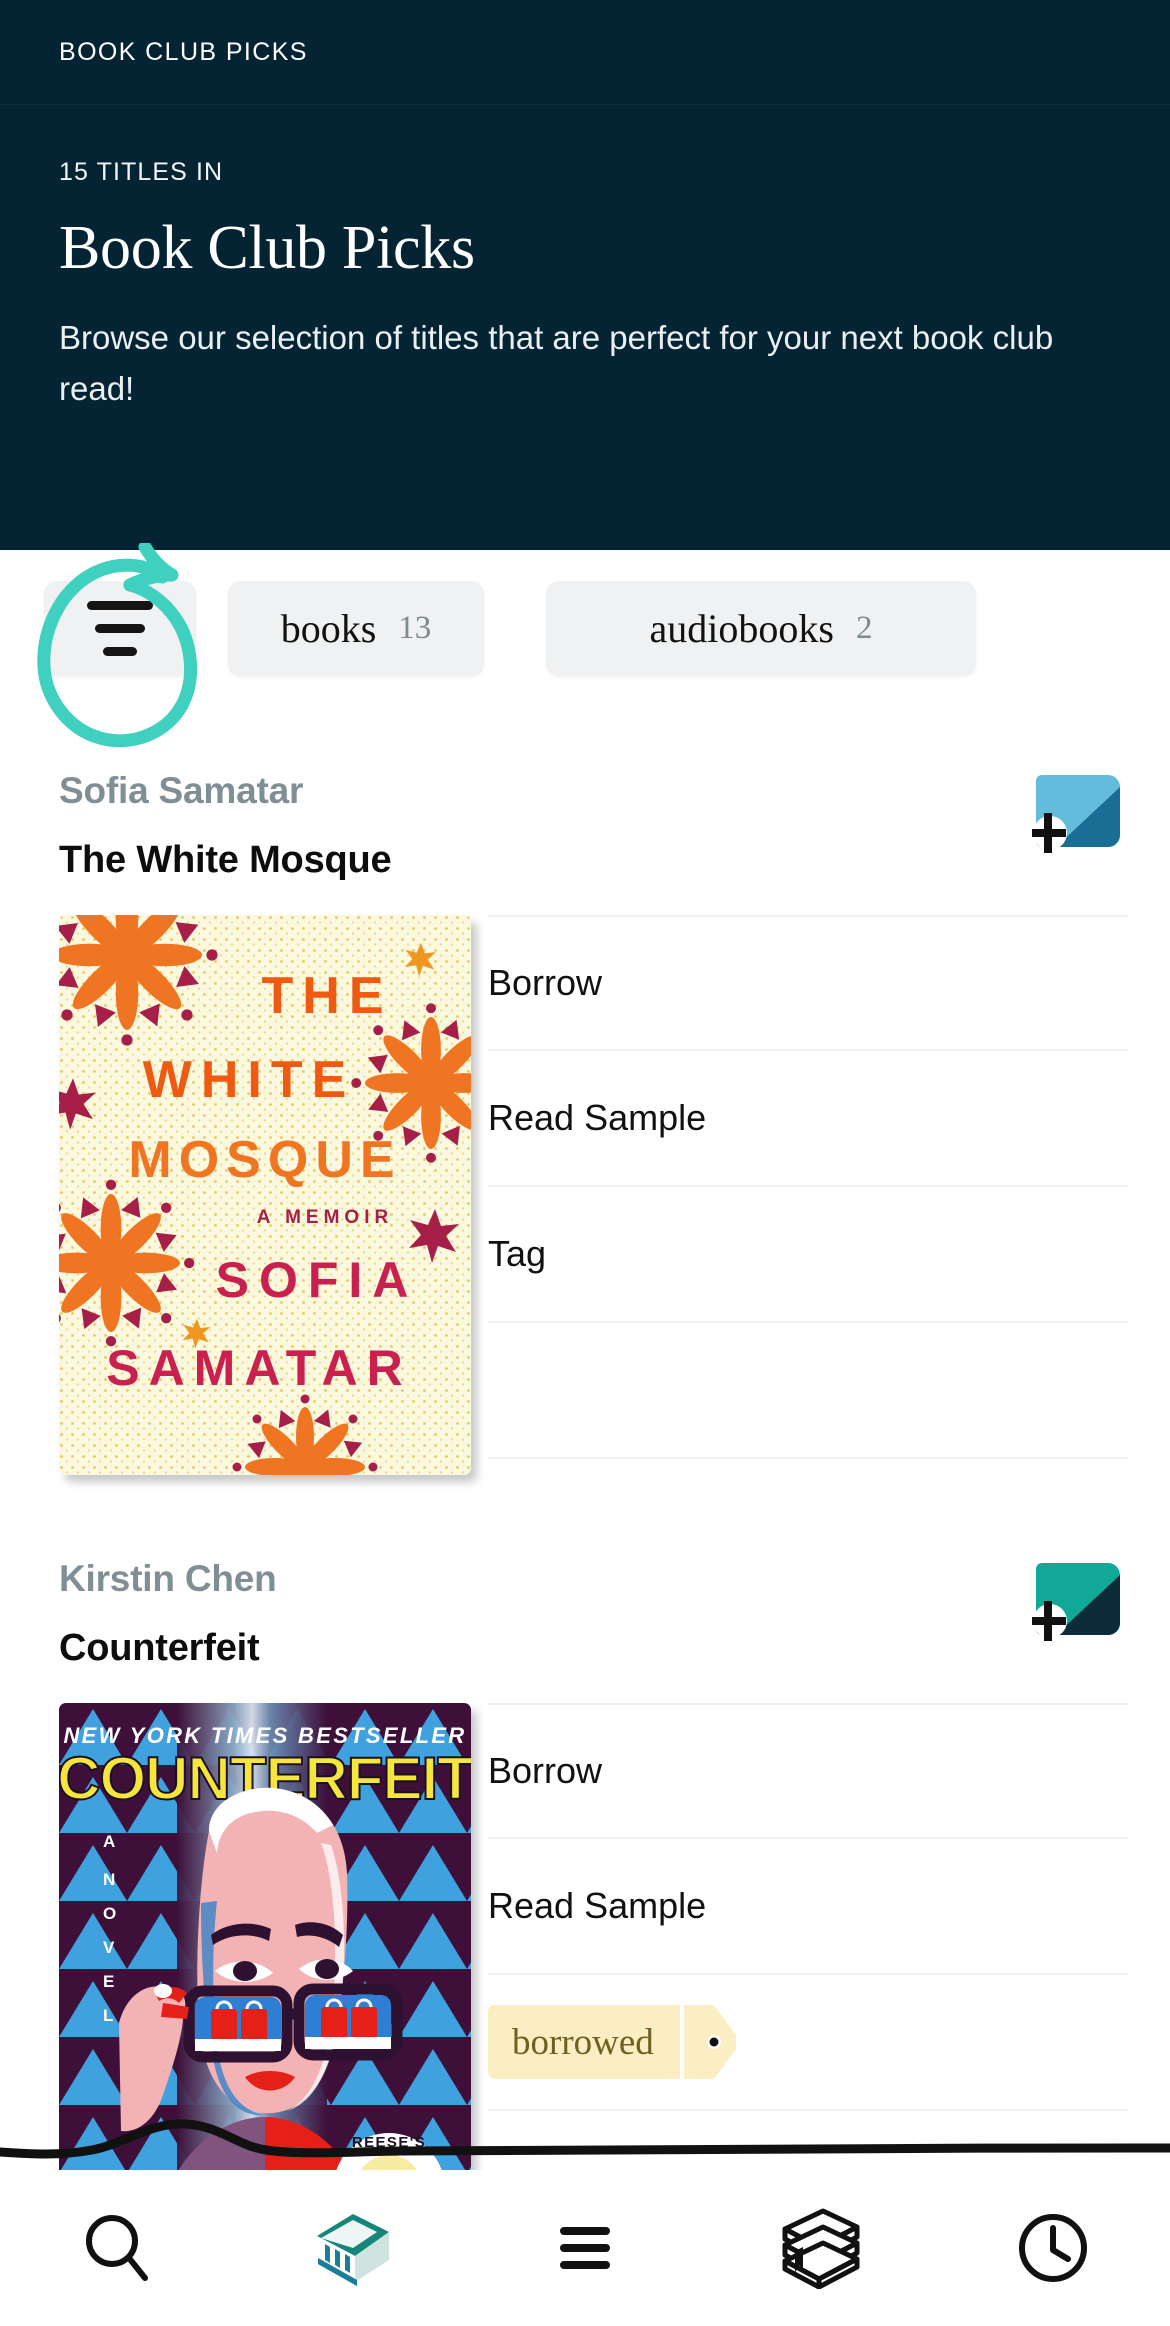  Describe the element at coordinates (415, 627) in the screenshot. I see `chip-books-count: 13` at that location.